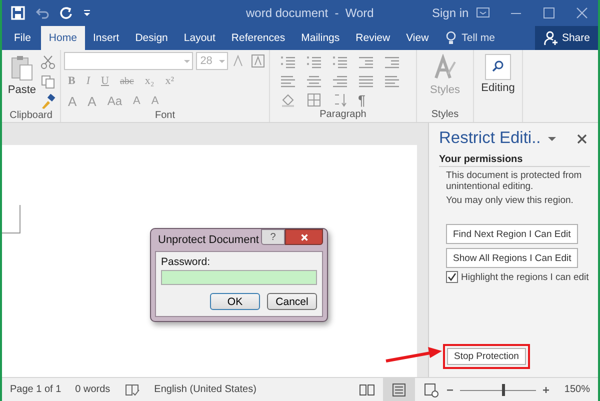 This screenshot has height=401, width=600. I want to click on line-spacing-icon, so click(392, 81).